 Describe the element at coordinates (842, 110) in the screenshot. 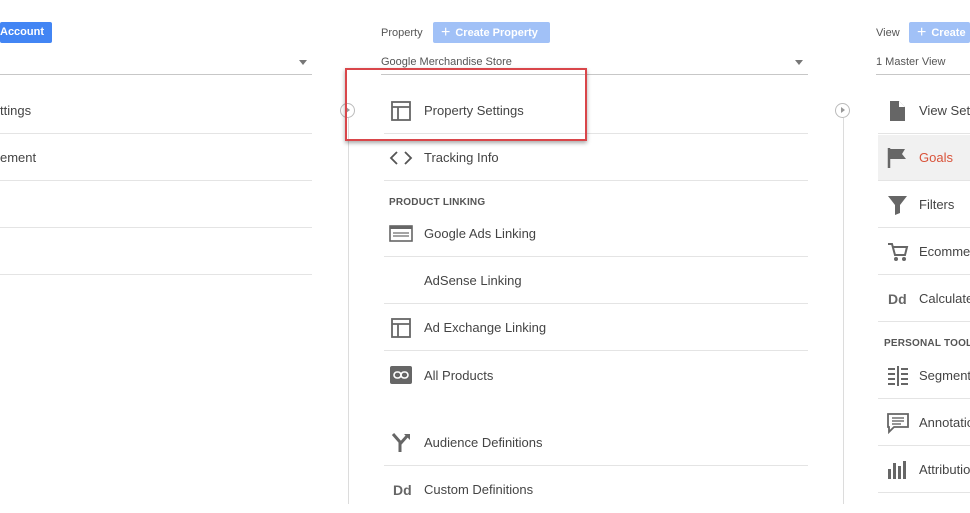

I see `arrow-right-icon` at that location.